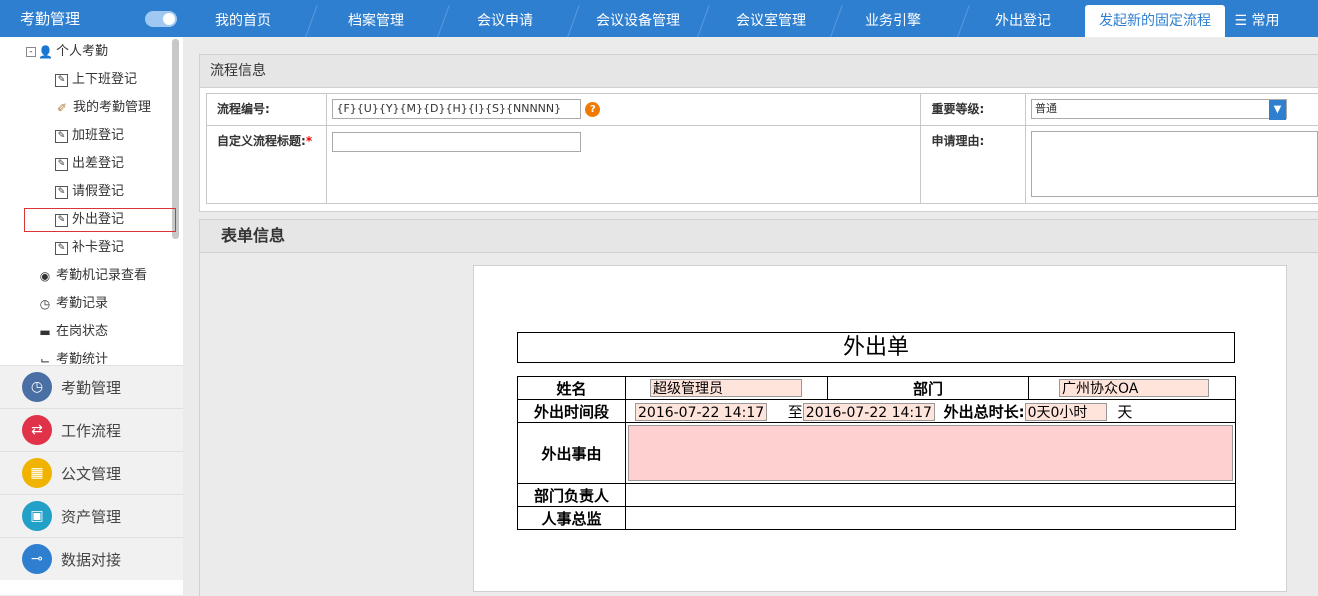  I want to click on custom-title-label-text: 自定义流程标题:, so click(261, 141).